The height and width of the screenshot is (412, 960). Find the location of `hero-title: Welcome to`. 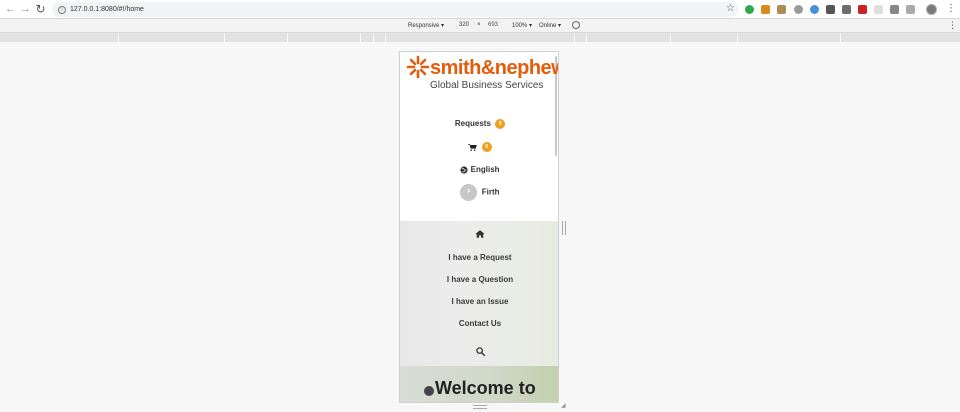

hero-title: Welcome to is located at coordinates (485, 388).